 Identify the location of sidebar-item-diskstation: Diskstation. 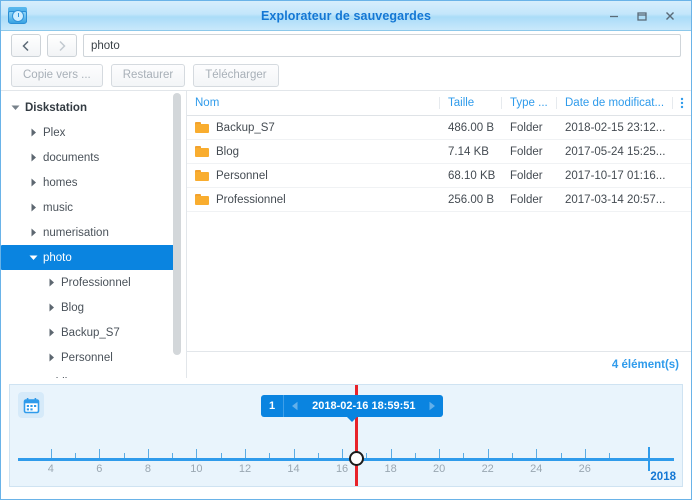
(93, 107).